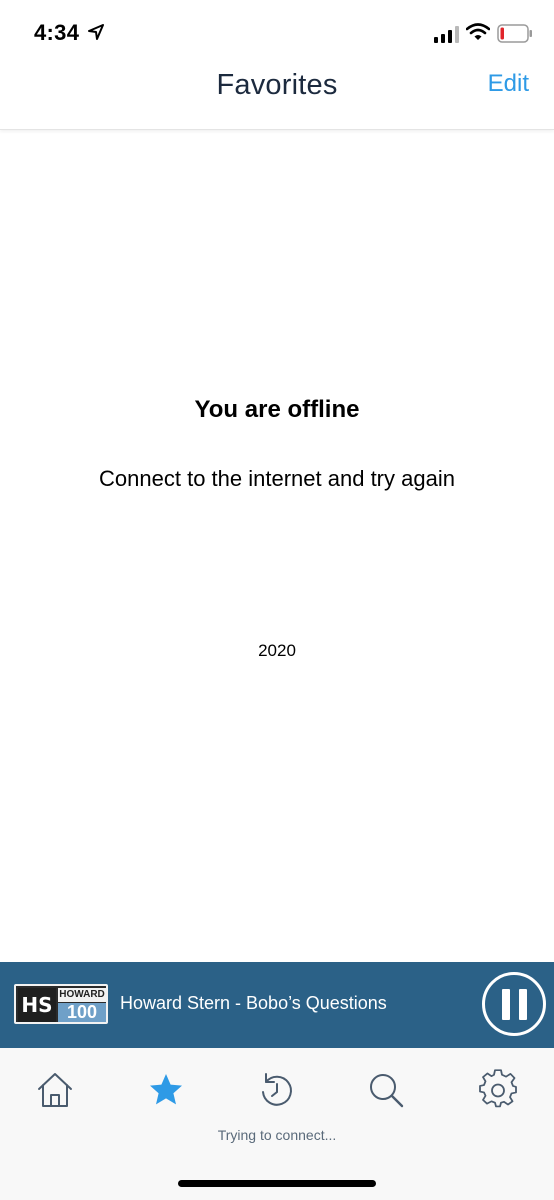 The width and height of the screenshot is (554, 1200). Describe the element at coordinates (446, 34) in the screenshot. I see `cell-signal-icon` at that location.